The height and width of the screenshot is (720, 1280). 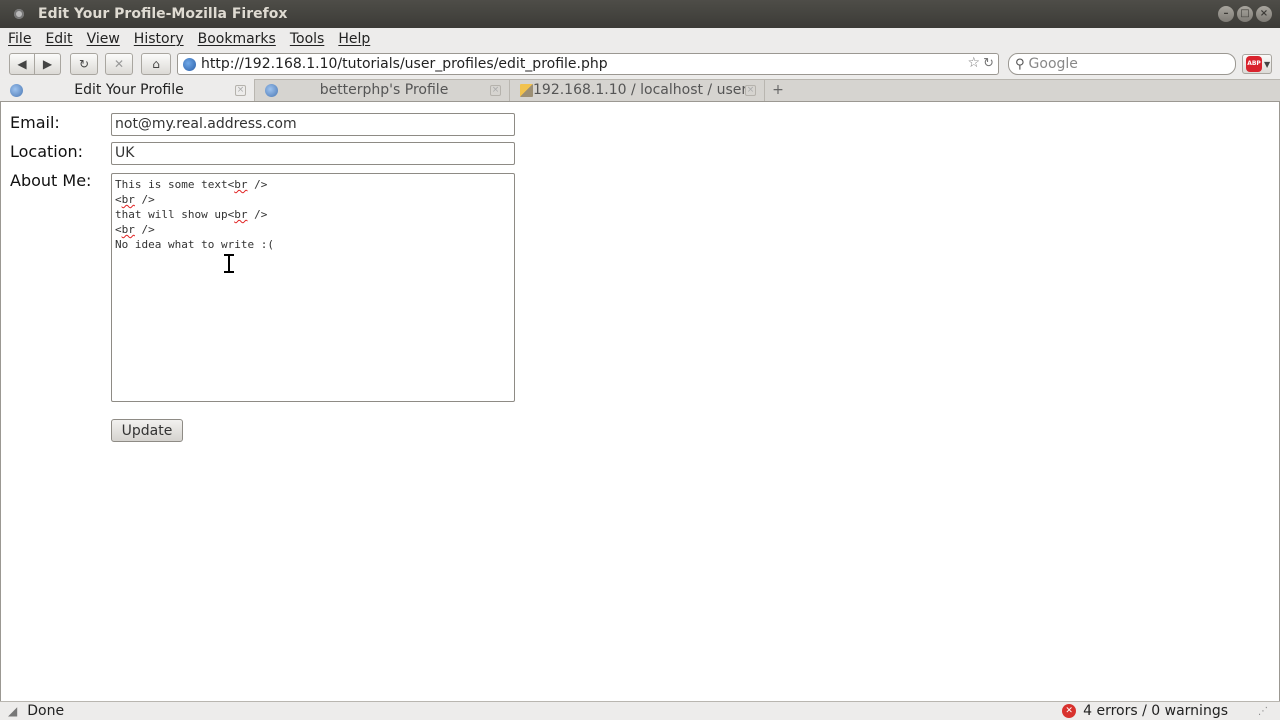 What do you see at coordinates (103, 39) in the screenshot?
I see `menu-view: View` at bounding box center [103, 39].